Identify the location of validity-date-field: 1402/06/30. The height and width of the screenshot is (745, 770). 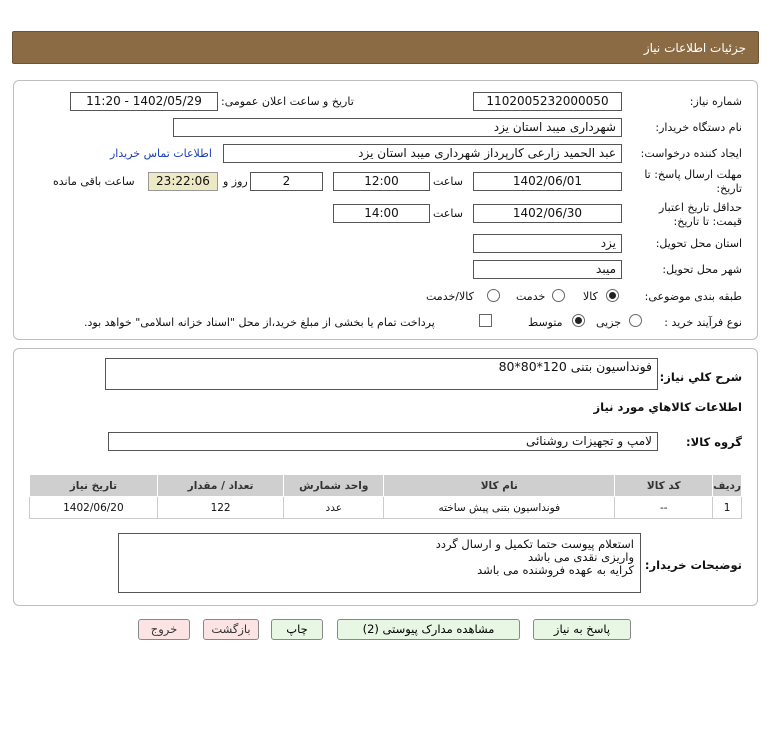
(547, 213).